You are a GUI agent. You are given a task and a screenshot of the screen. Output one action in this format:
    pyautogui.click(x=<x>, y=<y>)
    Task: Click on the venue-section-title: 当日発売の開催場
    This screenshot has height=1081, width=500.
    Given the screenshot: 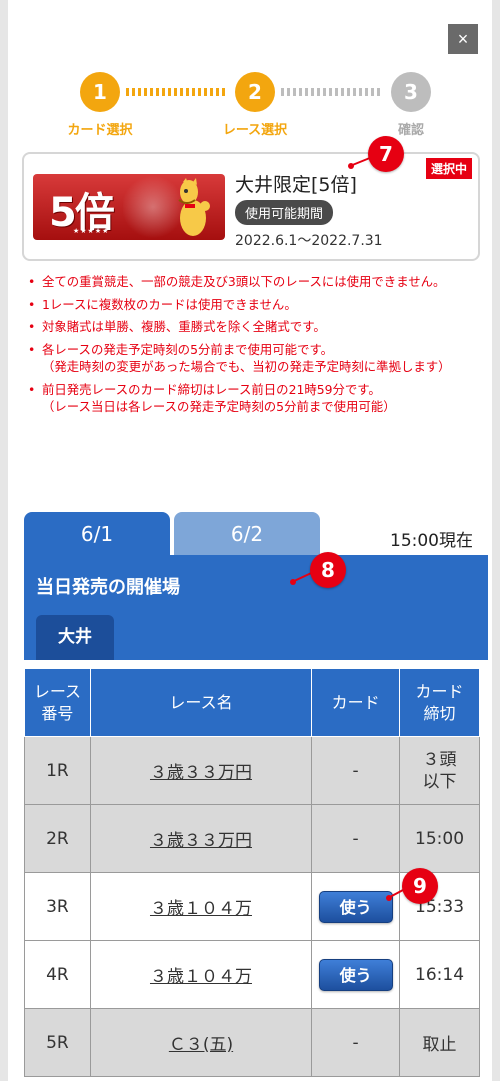 What is the action you would take?
    pyautogui.click(x=108, y=587)
    